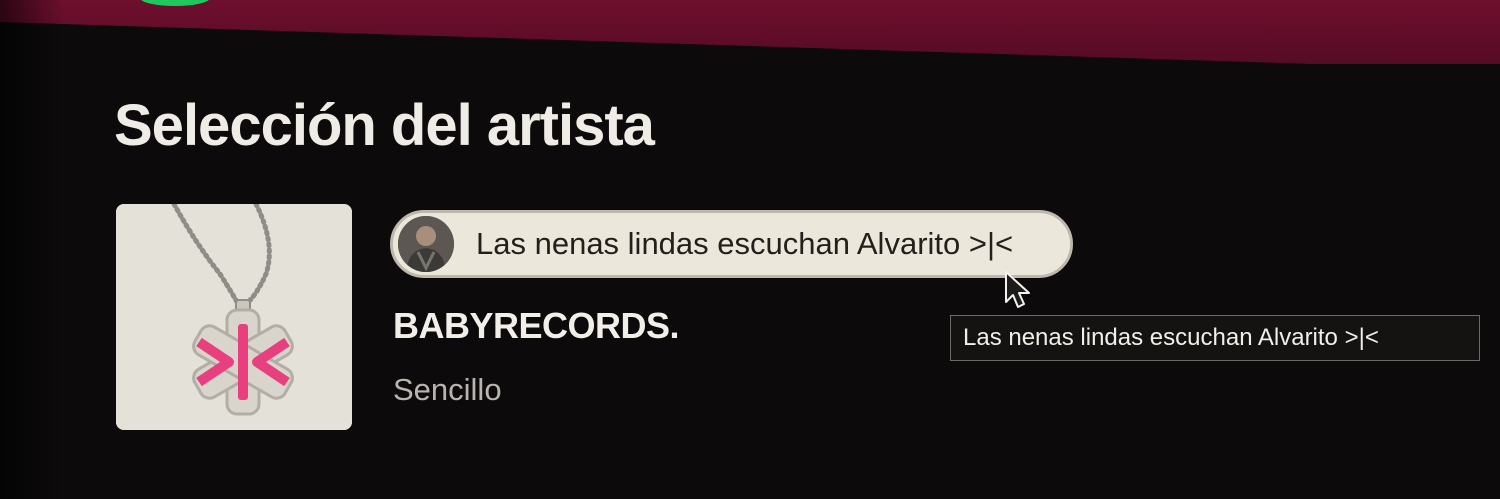 This screenshot has height=499, width=1500. Describe the element at coordinates (426, 244) in the screenshot. I see `artist-avatar-icon` at that location.